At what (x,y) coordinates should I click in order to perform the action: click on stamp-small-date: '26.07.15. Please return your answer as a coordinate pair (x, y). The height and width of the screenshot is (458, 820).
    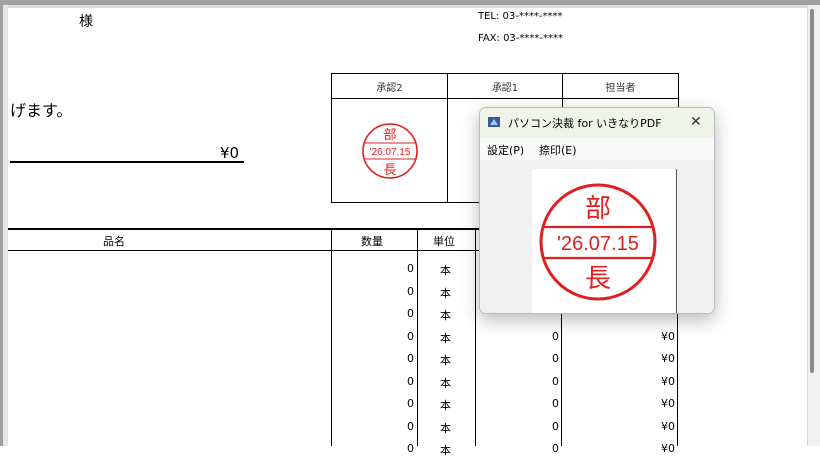
    Looking at the image, I should click on (389, 152).